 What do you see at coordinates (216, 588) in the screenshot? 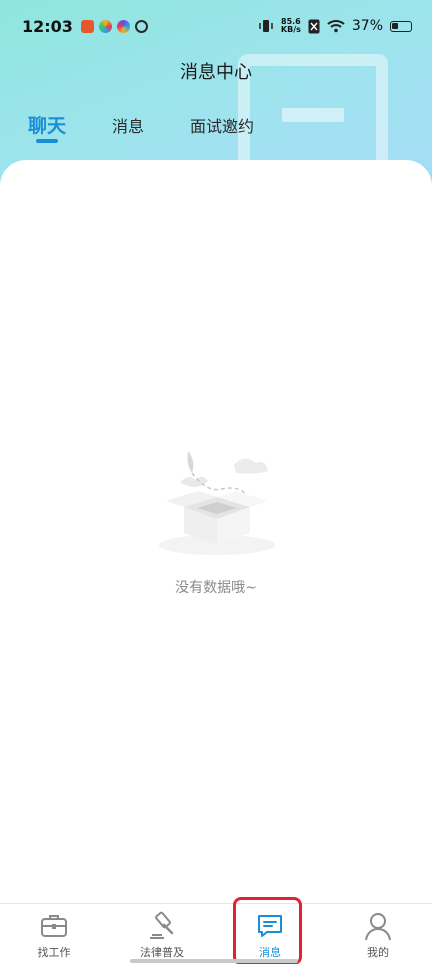
I see `empty-state-message: 没有数据哦~` at bounding box center [216, 588].